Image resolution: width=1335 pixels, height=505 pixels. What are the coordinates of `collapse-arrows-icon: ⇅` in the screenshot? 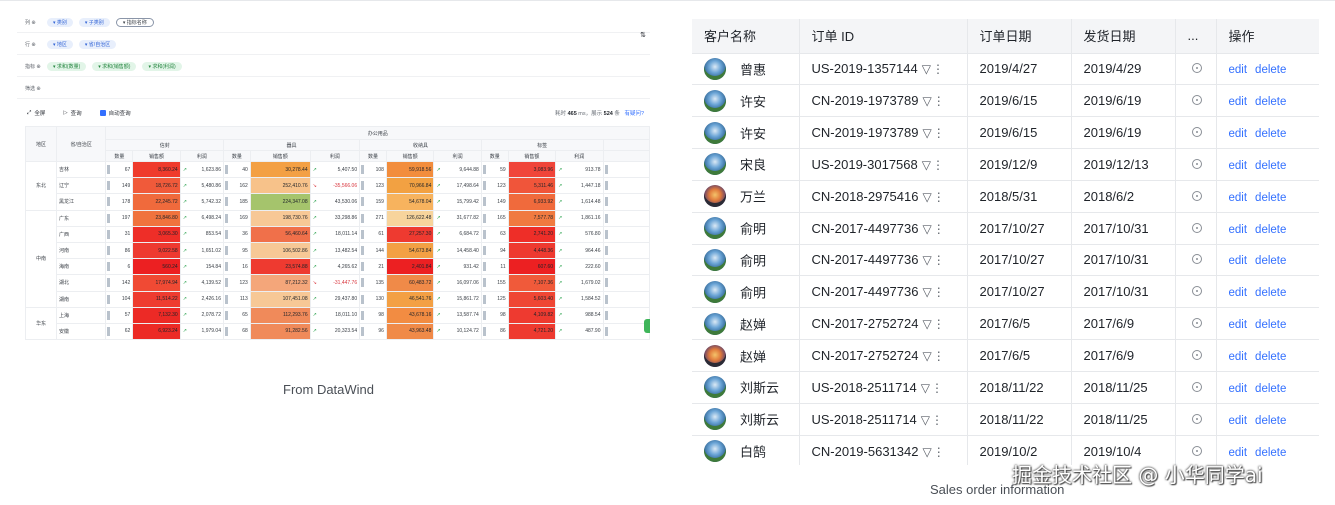 It's located at (643, 35).